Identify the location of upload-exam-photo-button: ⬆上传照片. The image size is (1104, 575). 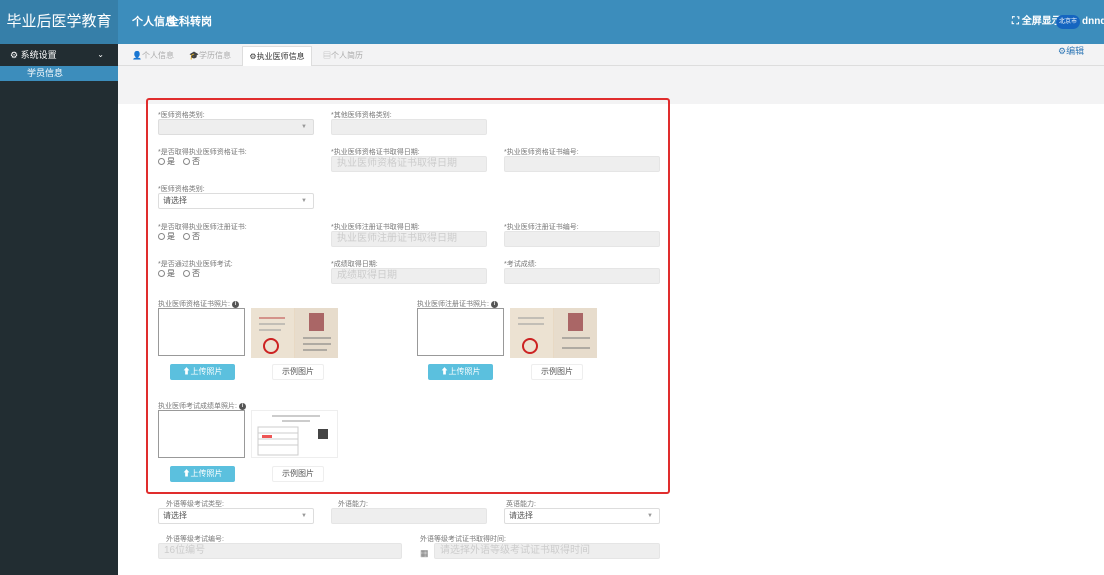
(202, 474).